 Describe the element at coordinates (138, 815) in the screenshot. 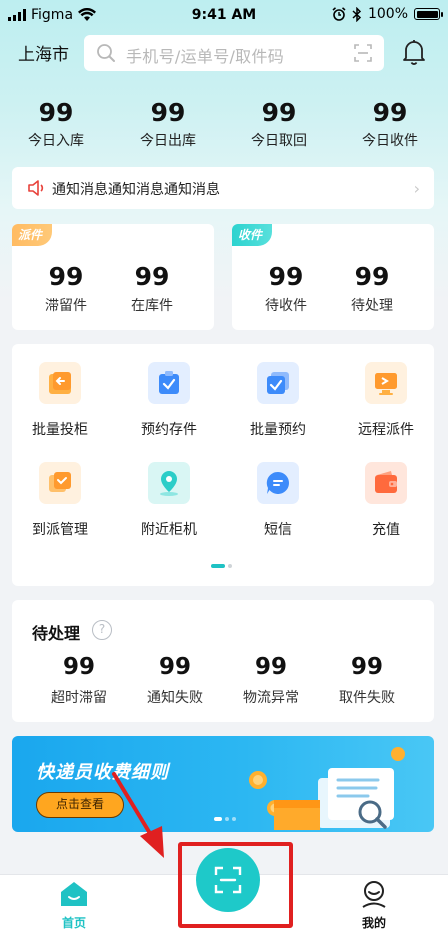

I see `annotation-arrow` at that location.